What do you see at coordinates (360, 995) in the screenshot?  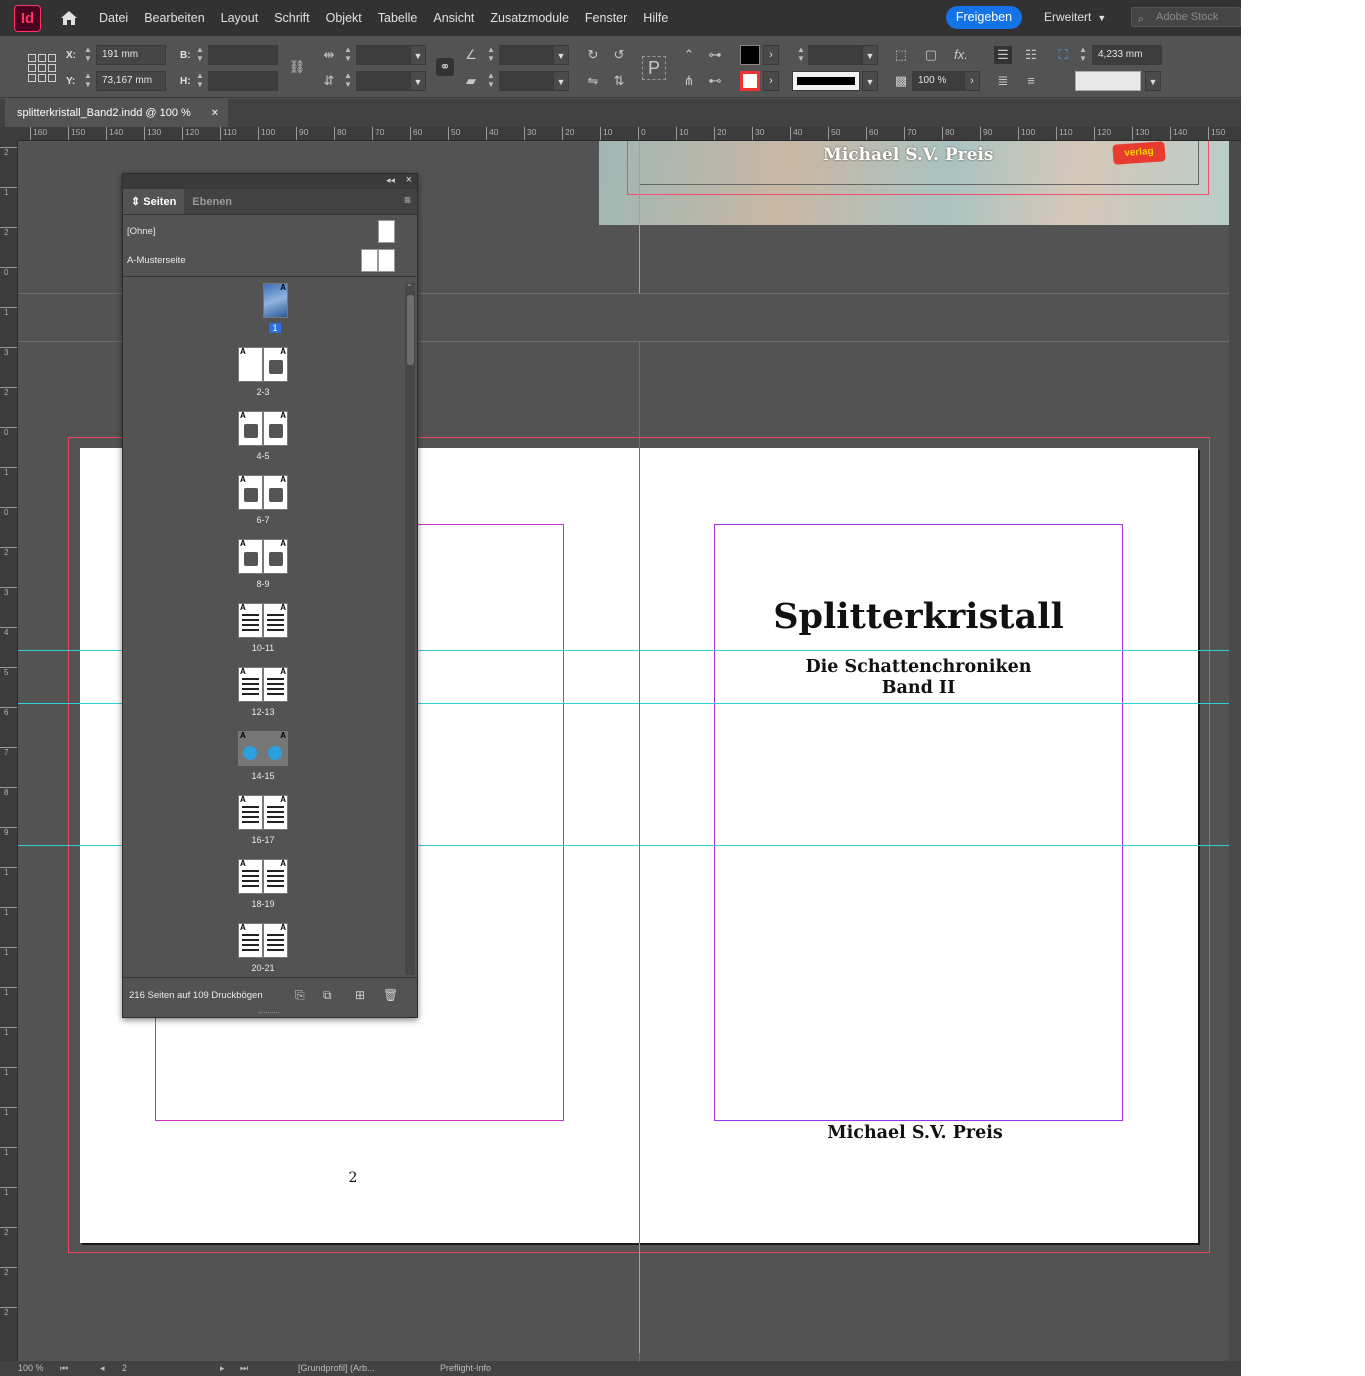 I see `new-page-icon: ⊞` at bounding box center [360, 995].